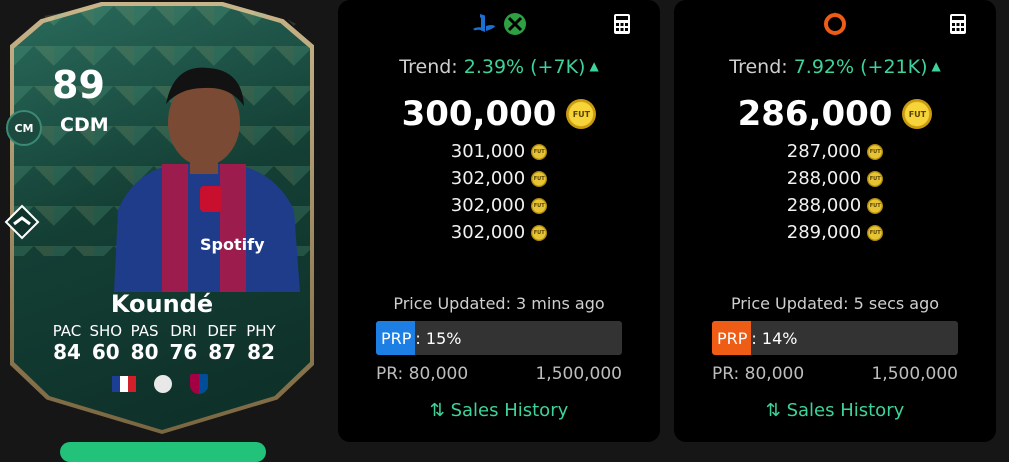 The image size is (1009, 462). I want to click on list-item: 301,000 FUT, so click(499, 151).